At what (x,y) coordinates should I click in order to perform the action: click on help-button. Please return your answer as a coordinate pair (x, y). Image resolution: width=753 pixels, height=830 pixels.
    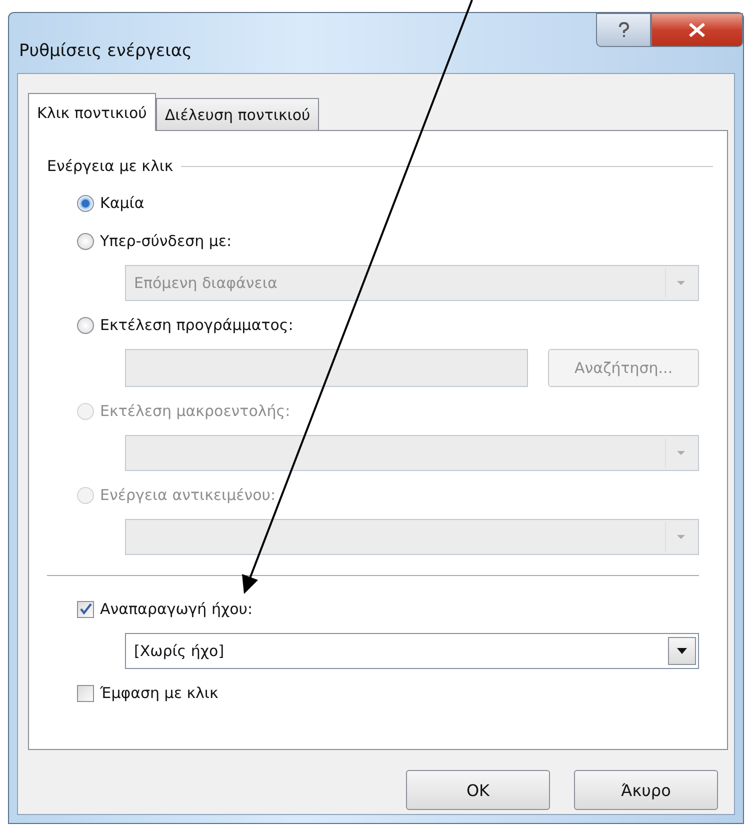
    Looking at the image, I should click on (623, 30).